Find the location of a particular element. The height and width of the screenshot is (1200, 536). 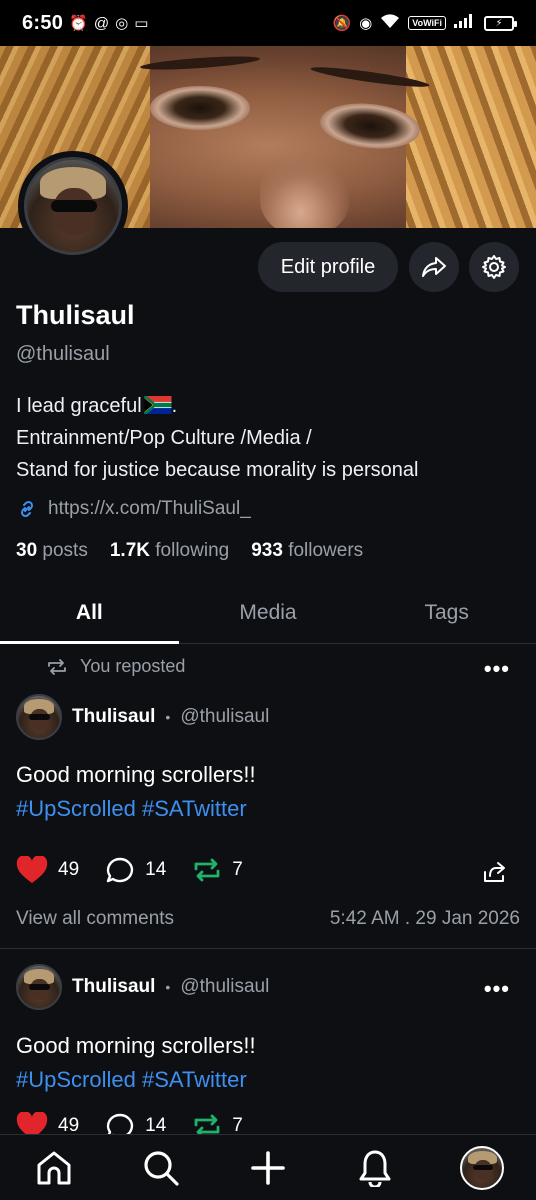

tab-tags: Tags is located at coordinates (446, 612).